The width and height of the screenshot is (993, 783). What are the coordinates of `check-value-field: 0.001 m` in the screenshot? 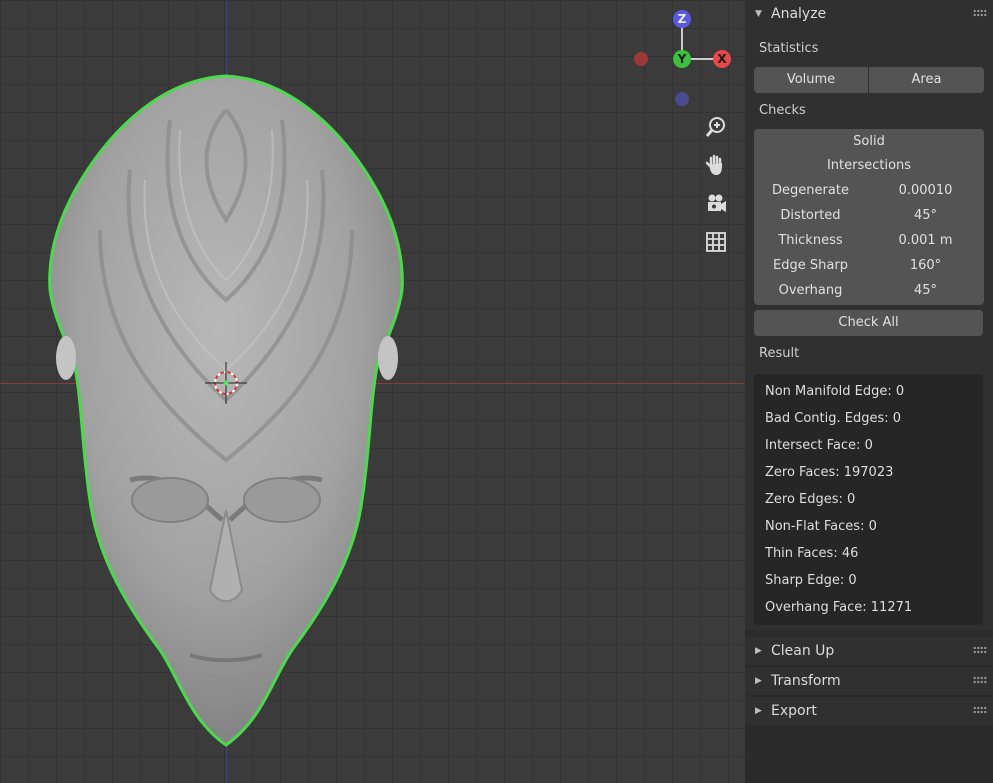 It's located at (925, 240).